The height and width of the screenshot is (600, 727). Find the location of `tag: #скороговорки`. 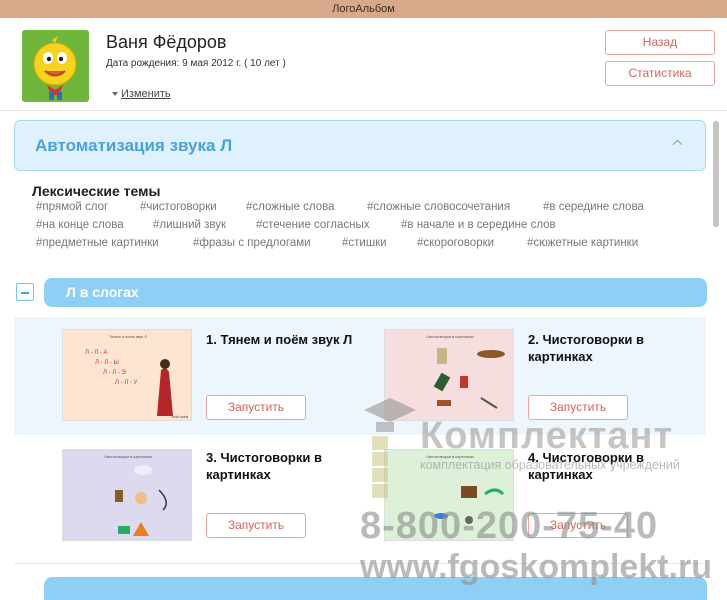

tag: #скороговорки is located at coordinates (455, 243).